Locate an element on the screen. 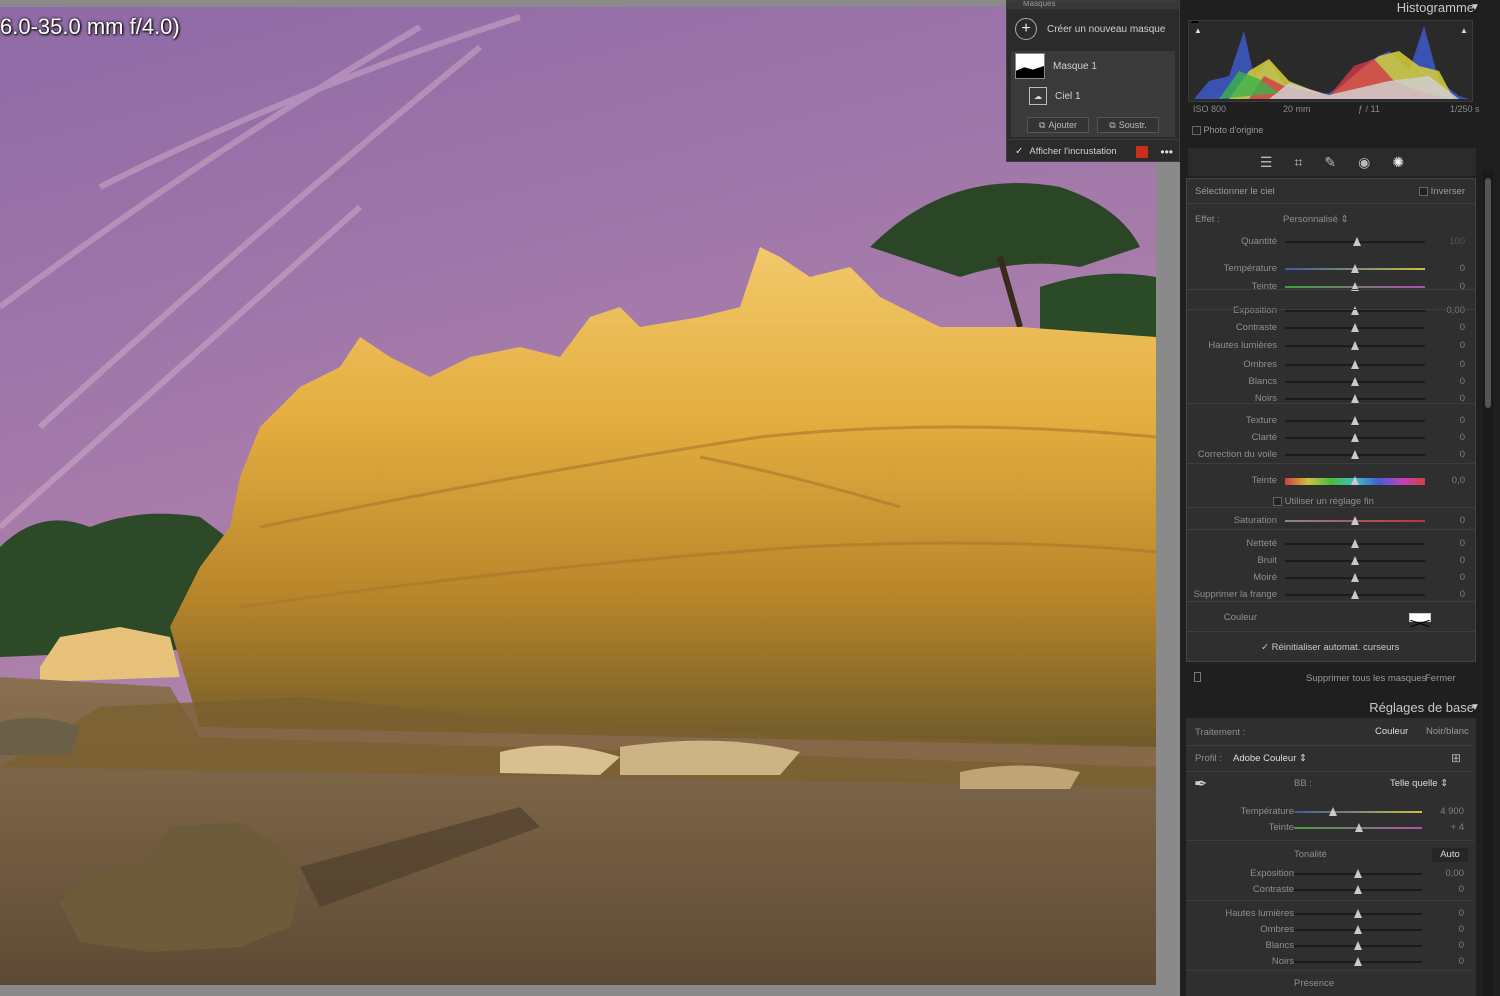  subtract-button: ⧉ Soustr. is located at coordinates (1128, 125).